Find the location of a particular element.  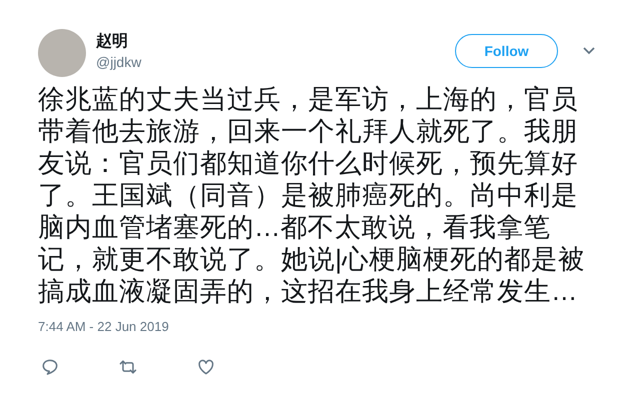

speech-bubble-icon is located at coordinates (50, 366).